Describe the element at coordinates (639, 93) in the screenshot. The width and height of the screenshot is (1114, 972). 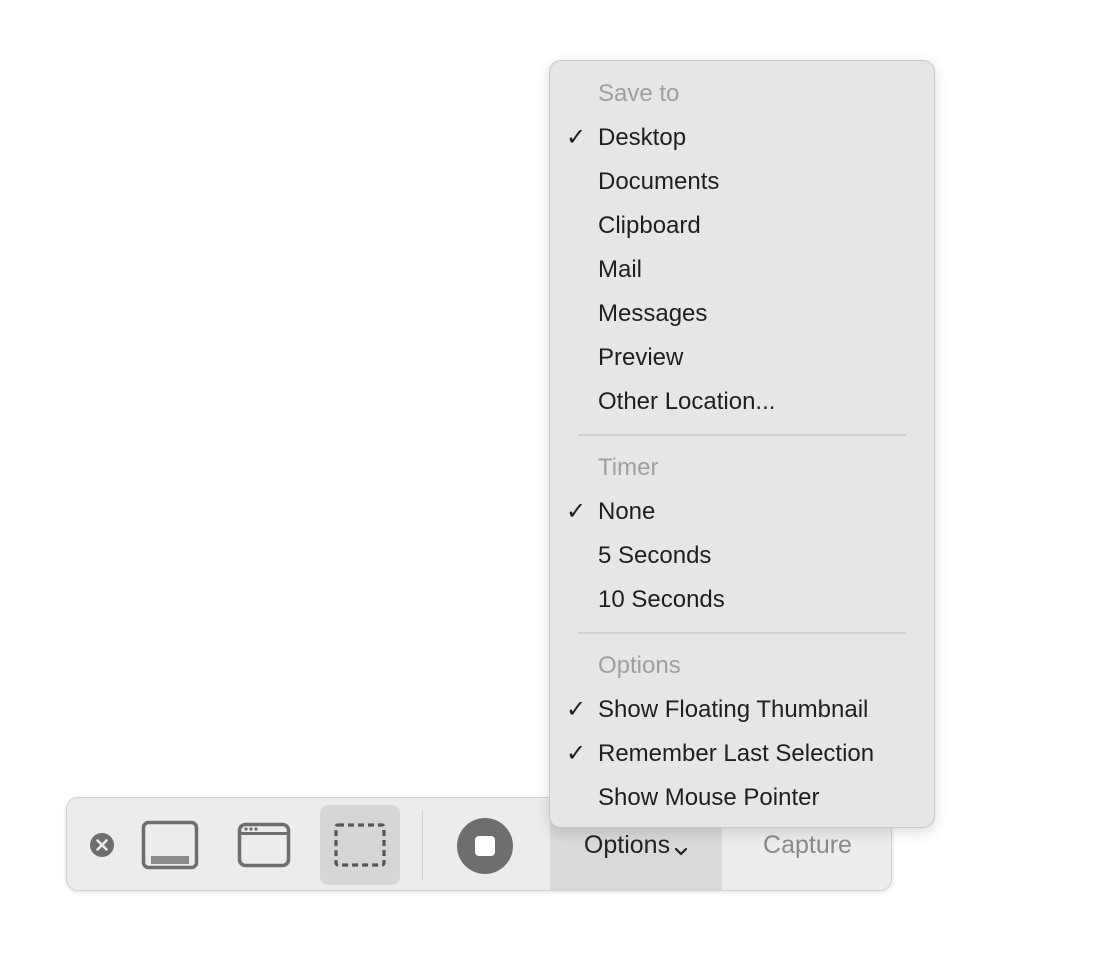
I see `menu-header-save-to: Save to` at that location.